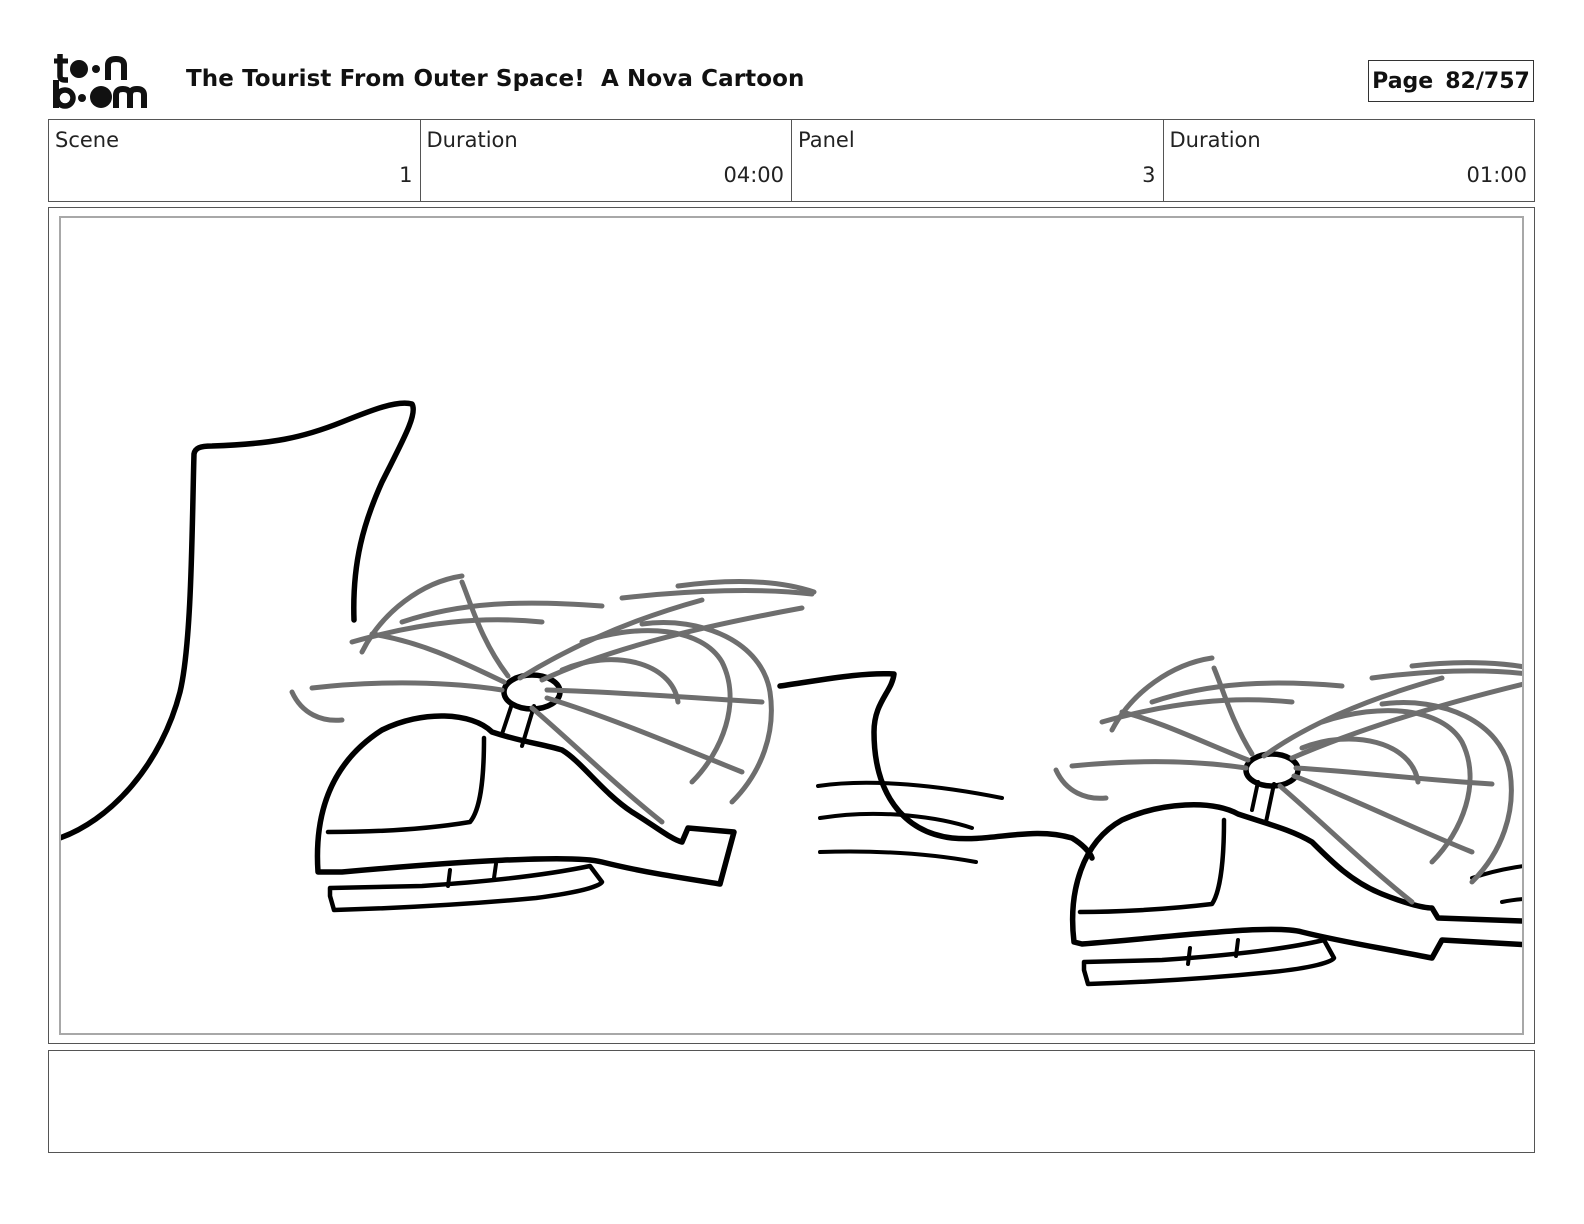 The image size is (1584, 1224). Describe the element at coordinates (238, 620) in the screenshot. I see `cliff-outline` at that location.